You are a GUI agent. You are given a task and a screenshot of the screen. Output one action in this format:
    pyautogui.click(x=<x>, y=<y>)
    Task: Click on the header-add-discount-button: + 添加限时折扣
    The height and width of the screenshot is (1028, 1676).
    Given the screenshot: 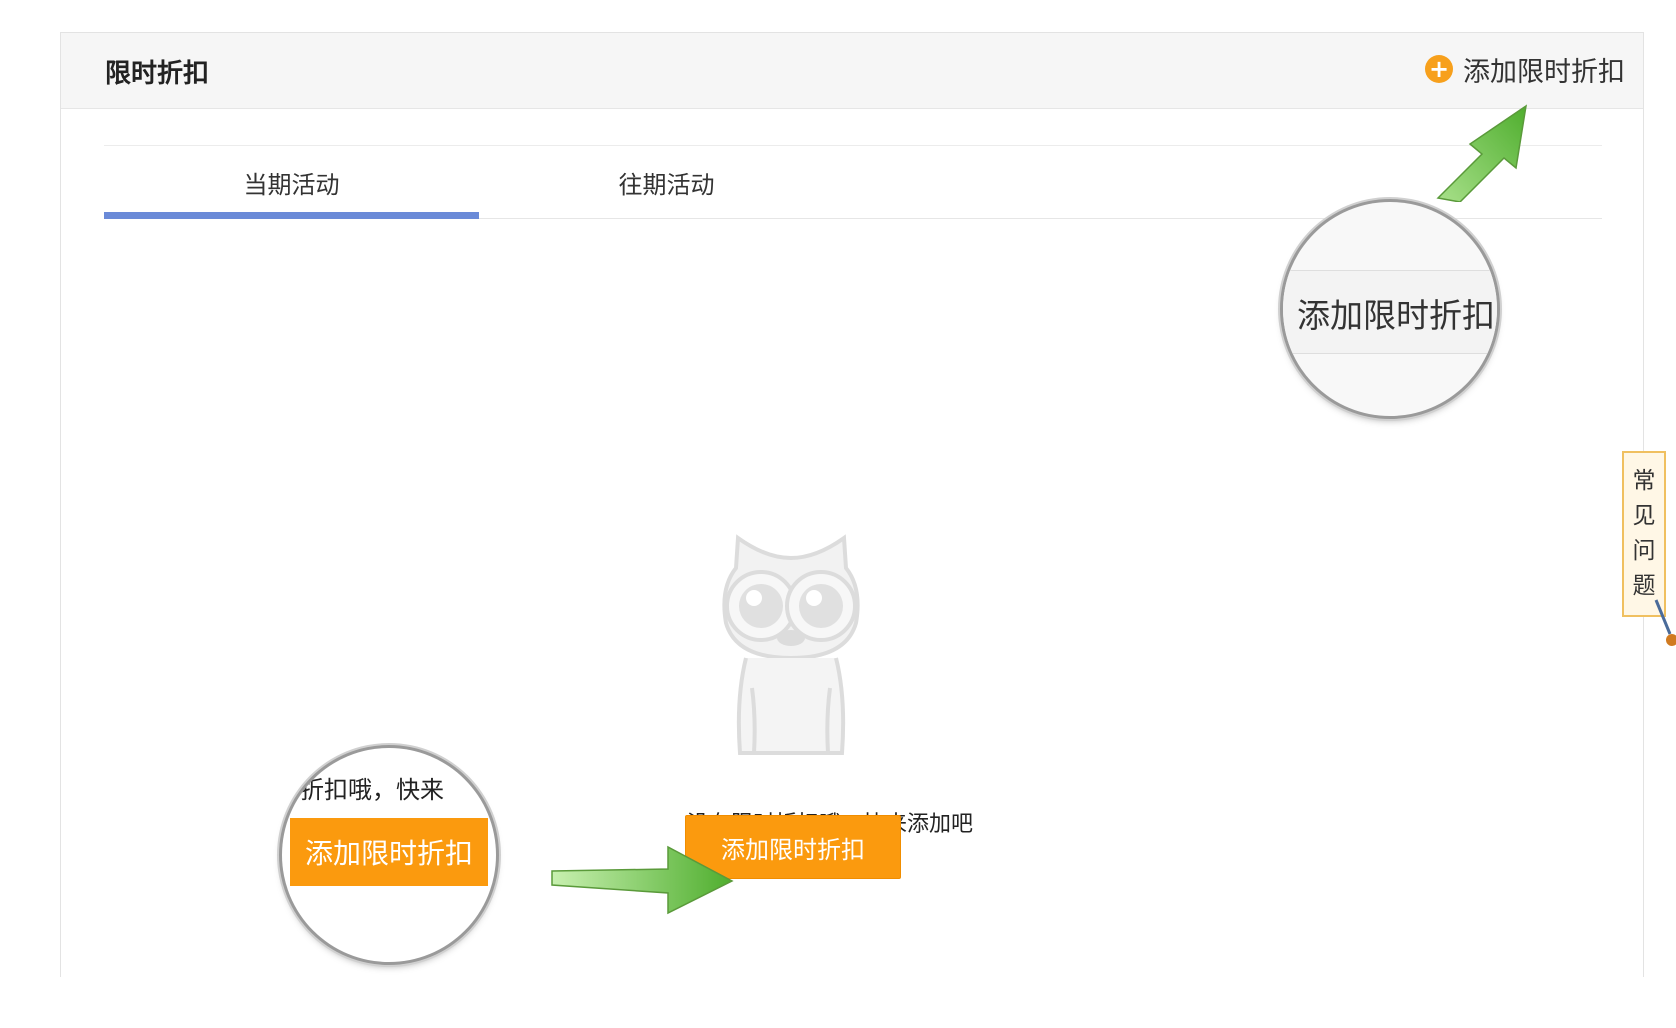 What is the action you would take?
    pyautogui.click(x=1525, y=69)
    